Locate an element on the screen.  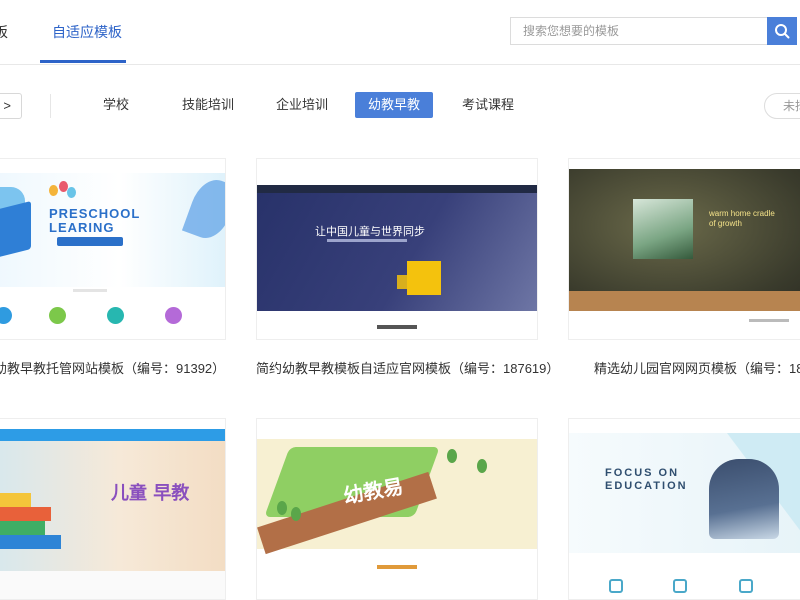
category-more-pill: 未择 is located at coordinates (782, 106).